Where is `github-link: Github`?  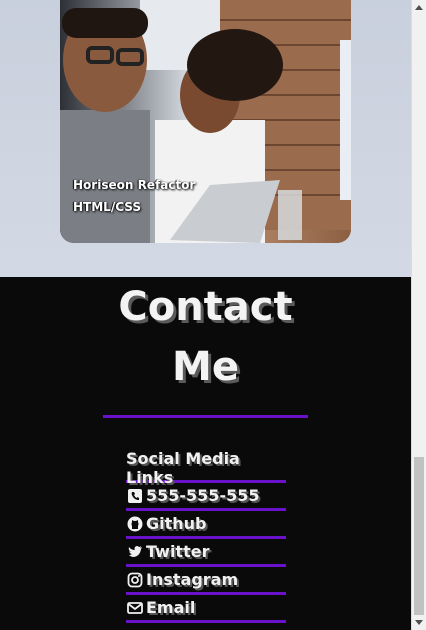 github-link: Github is located at coordinates (206, 525).